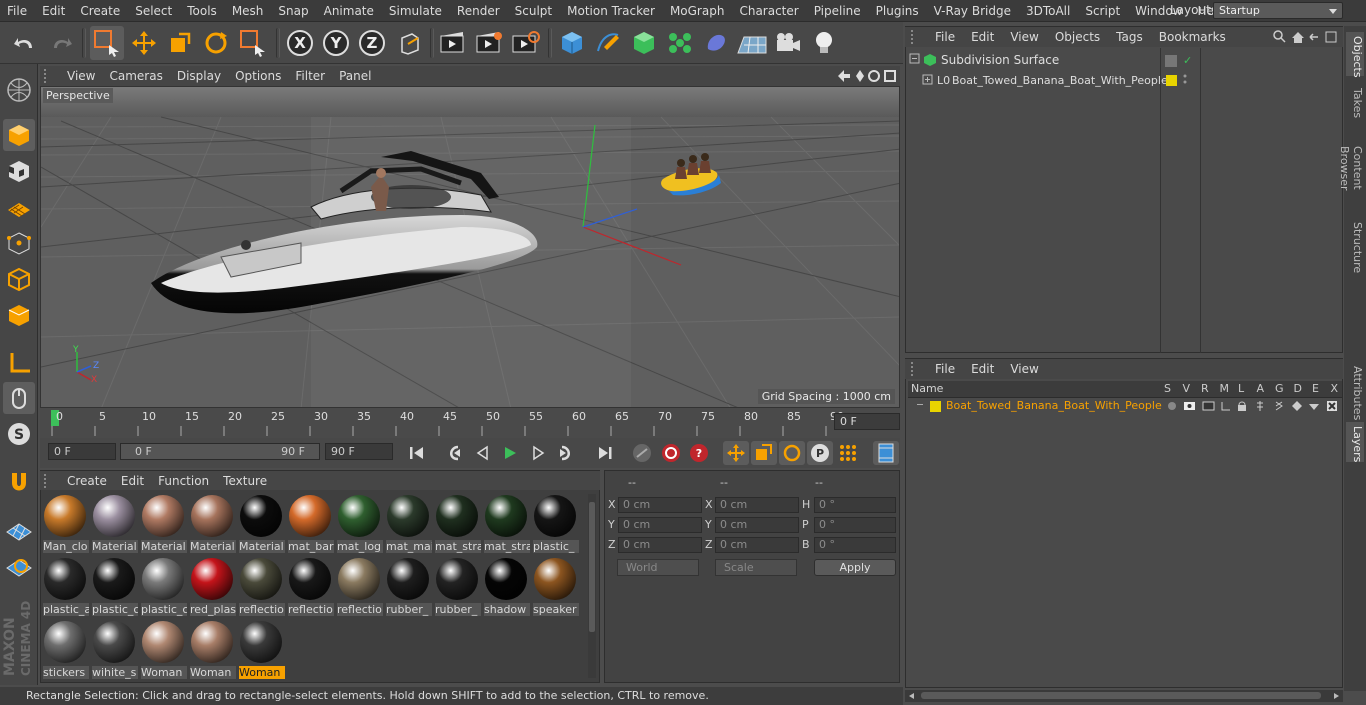 The height and width of the screenshot is (705, 1366). What do you see at coordinates (65, 523) in the screenshot?
I see `material-swatch: Man_clo` at bounding box center [65, 523].